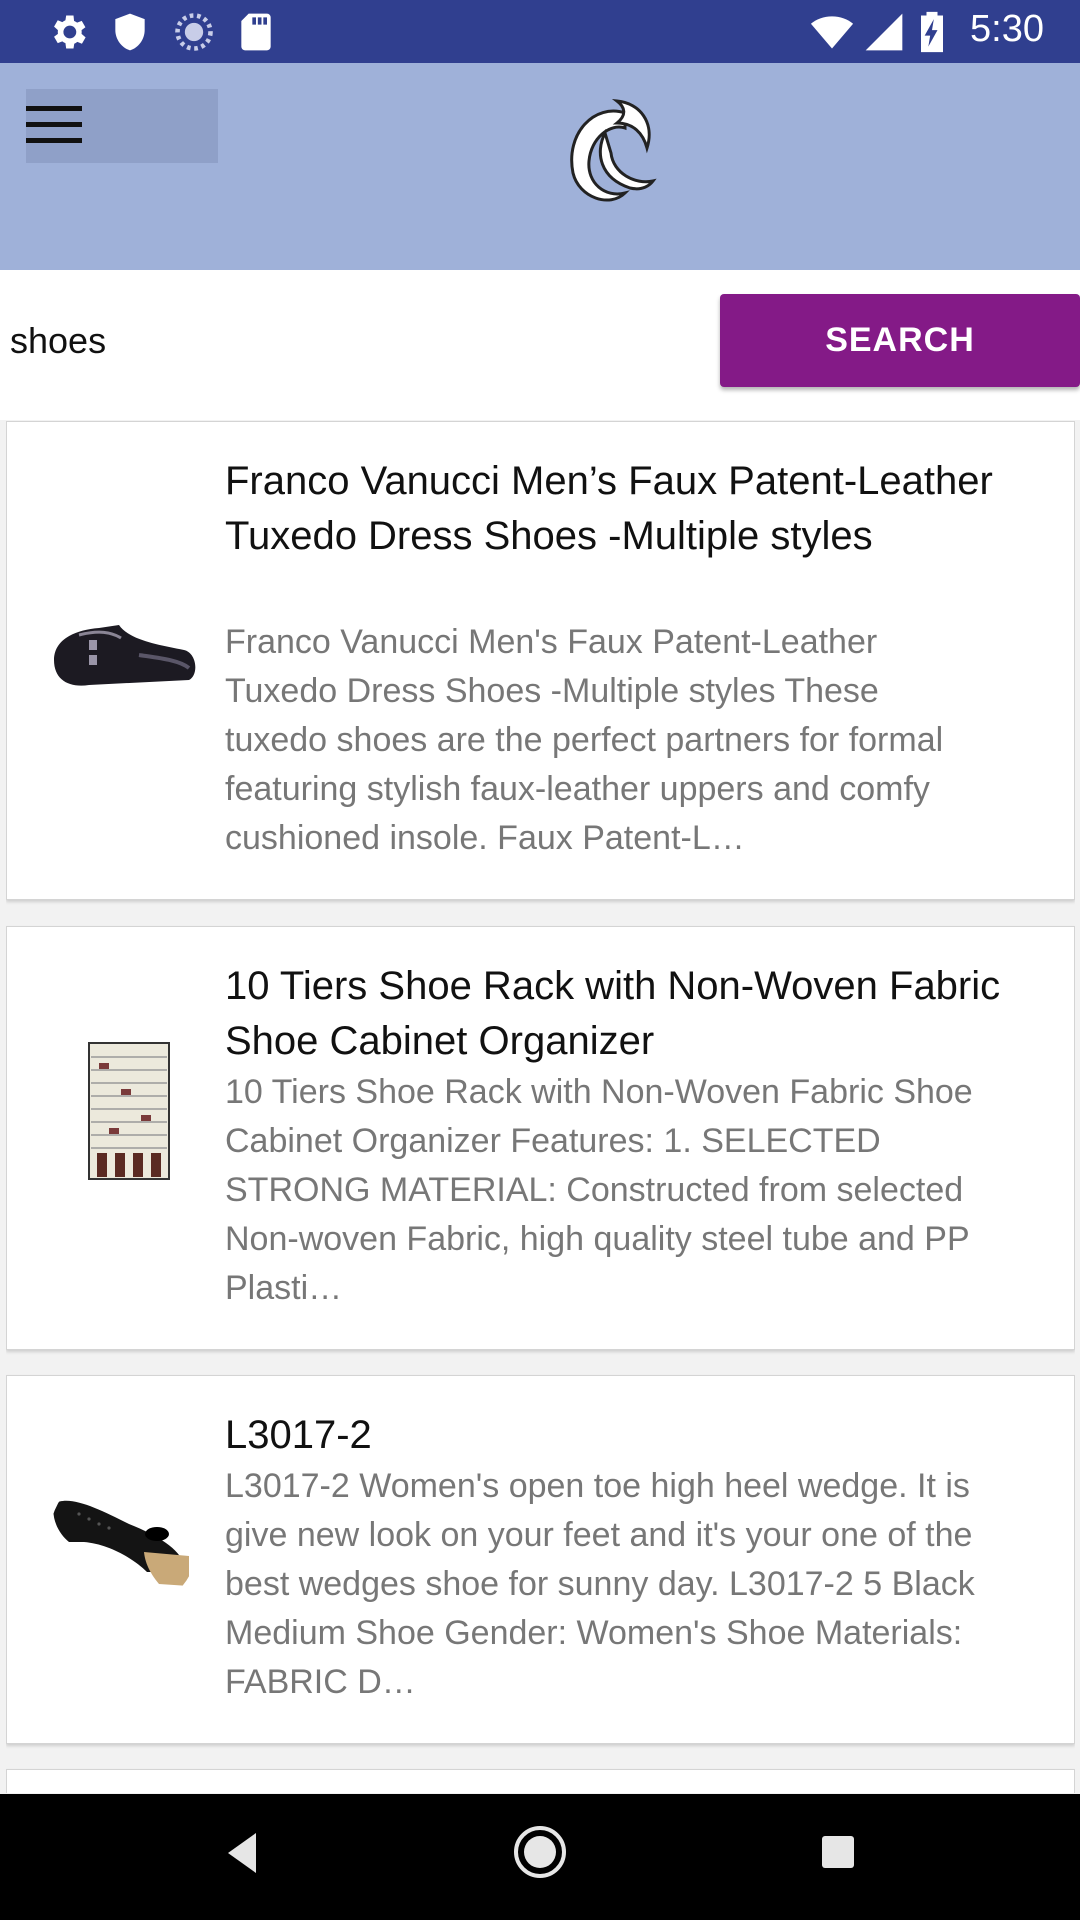 This screenshot has width=1080, height=1920. I want to click on status-time: 5:30, so click(1007, 29).